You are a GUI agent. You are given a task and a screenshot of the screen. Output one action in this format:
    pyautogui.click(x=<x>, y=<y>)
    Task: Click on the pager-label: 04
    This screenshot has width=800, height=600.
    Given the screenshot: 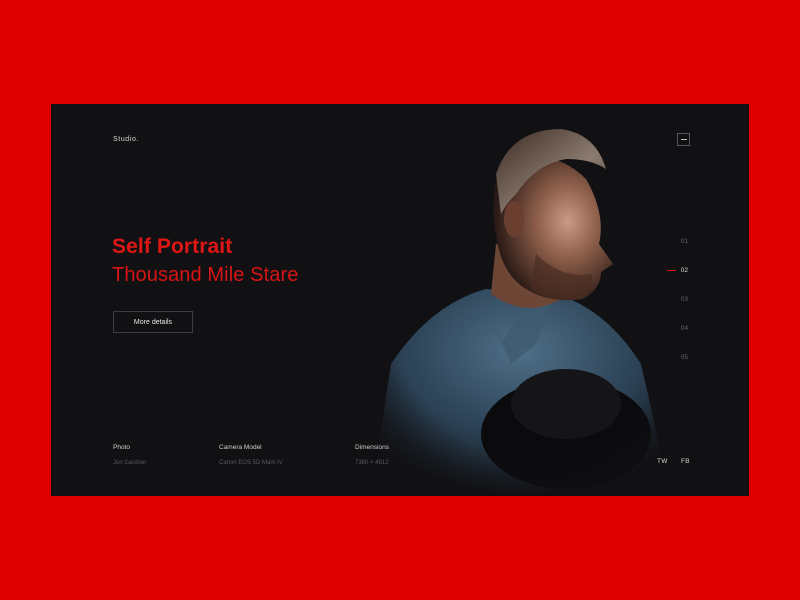 What is the action you would take?
    pyautogui.click(x=684, y=328)
    